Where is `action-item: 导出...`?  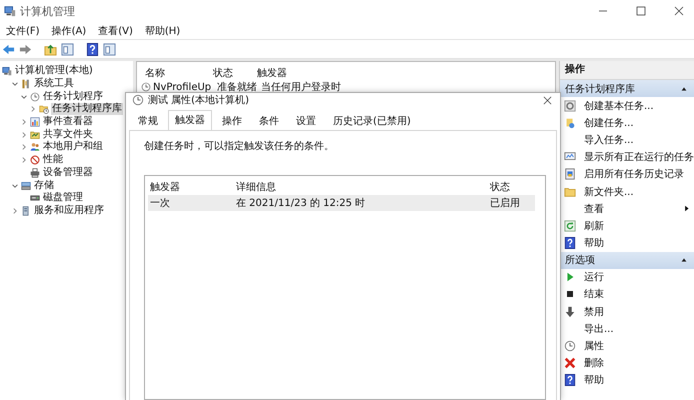
action-item: 导出... is located at coordinates (627, 329).